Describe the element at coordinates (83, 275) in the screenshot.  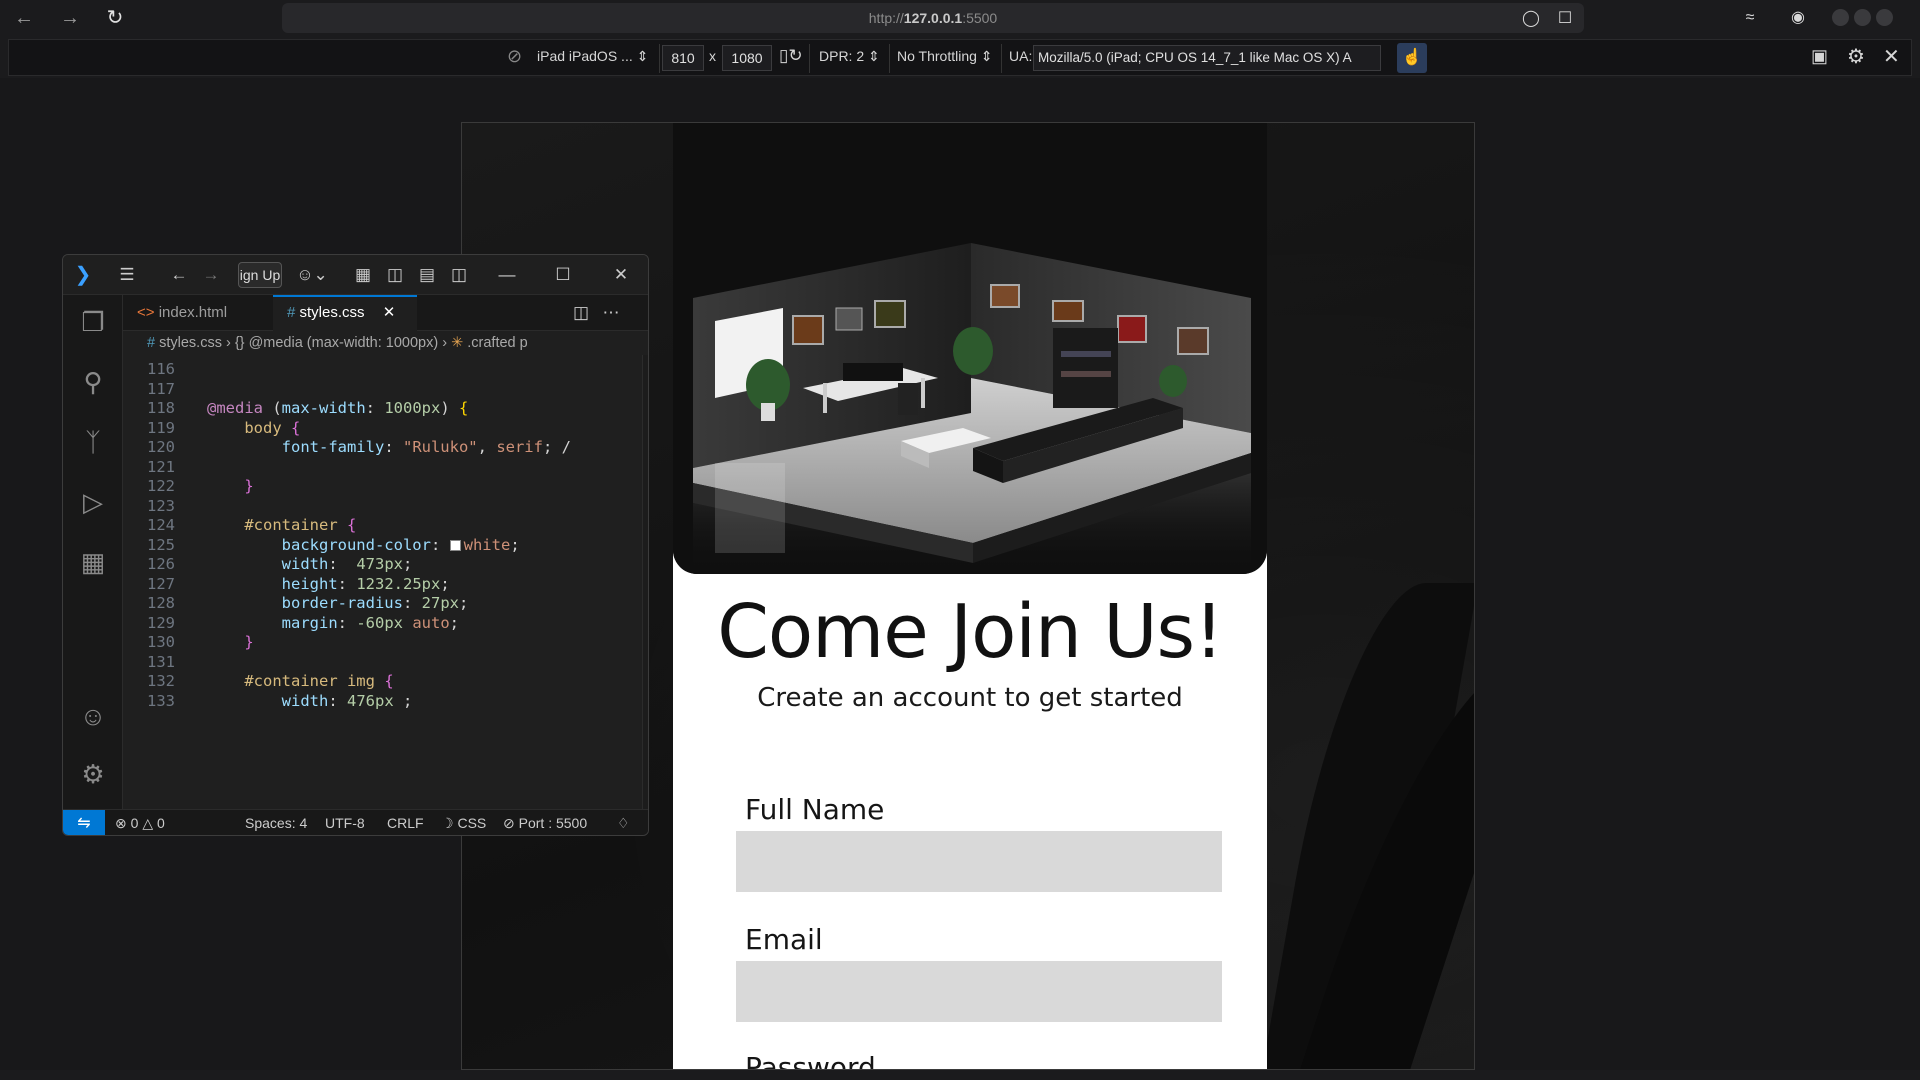
I see `vscode-logo-icon: ❯` at that location.